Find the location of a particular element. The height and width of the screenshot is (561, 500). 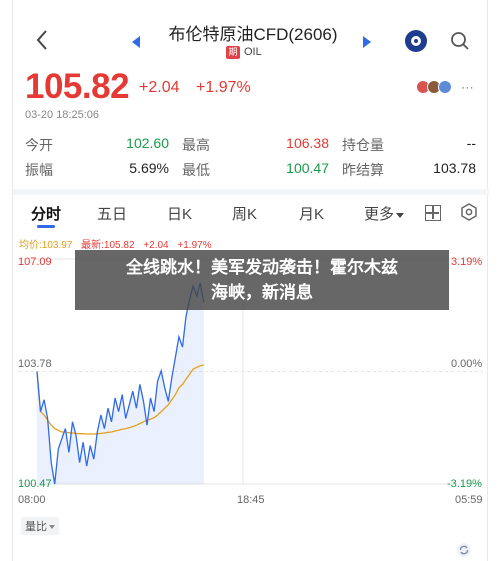

back-icon is located at coordinates (42, 40).